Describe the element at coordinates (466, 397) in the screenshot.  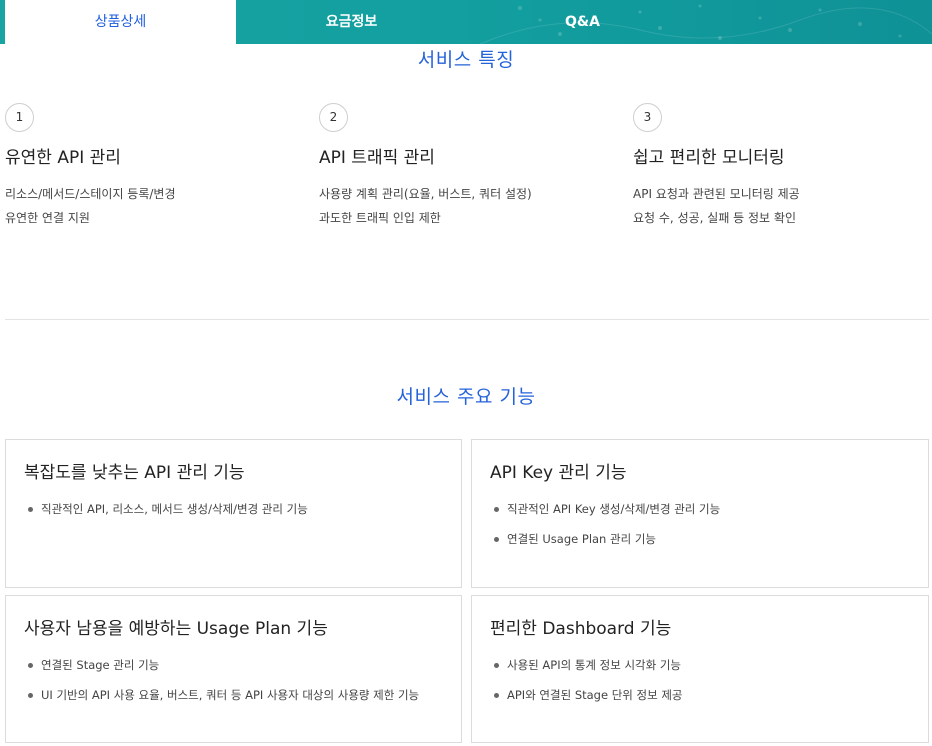
I see `functions-section-title: 서비스 주요 기능` at that location.